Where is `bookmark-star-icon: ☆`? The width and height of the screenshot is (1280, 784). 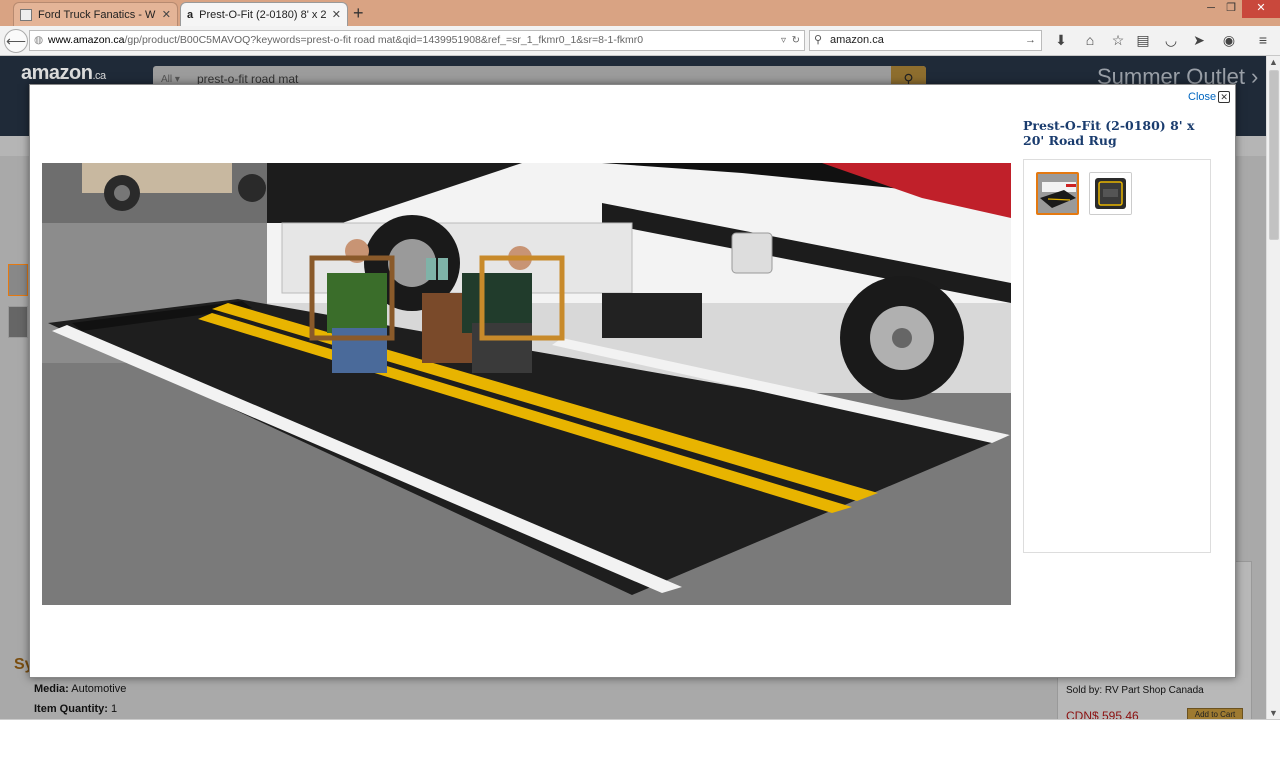
bookmark-star-icon: ☆ is located at coordinates (1118, 40).